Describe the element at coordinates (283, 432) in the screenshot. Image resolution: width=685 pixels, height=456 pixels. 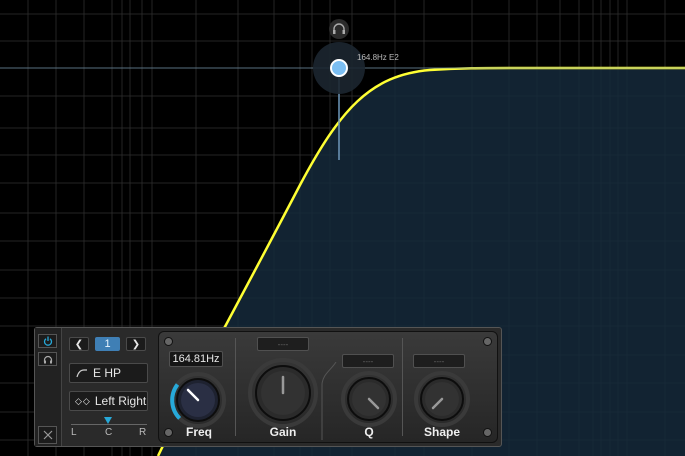
I see `gain-label: Gain` at that location.